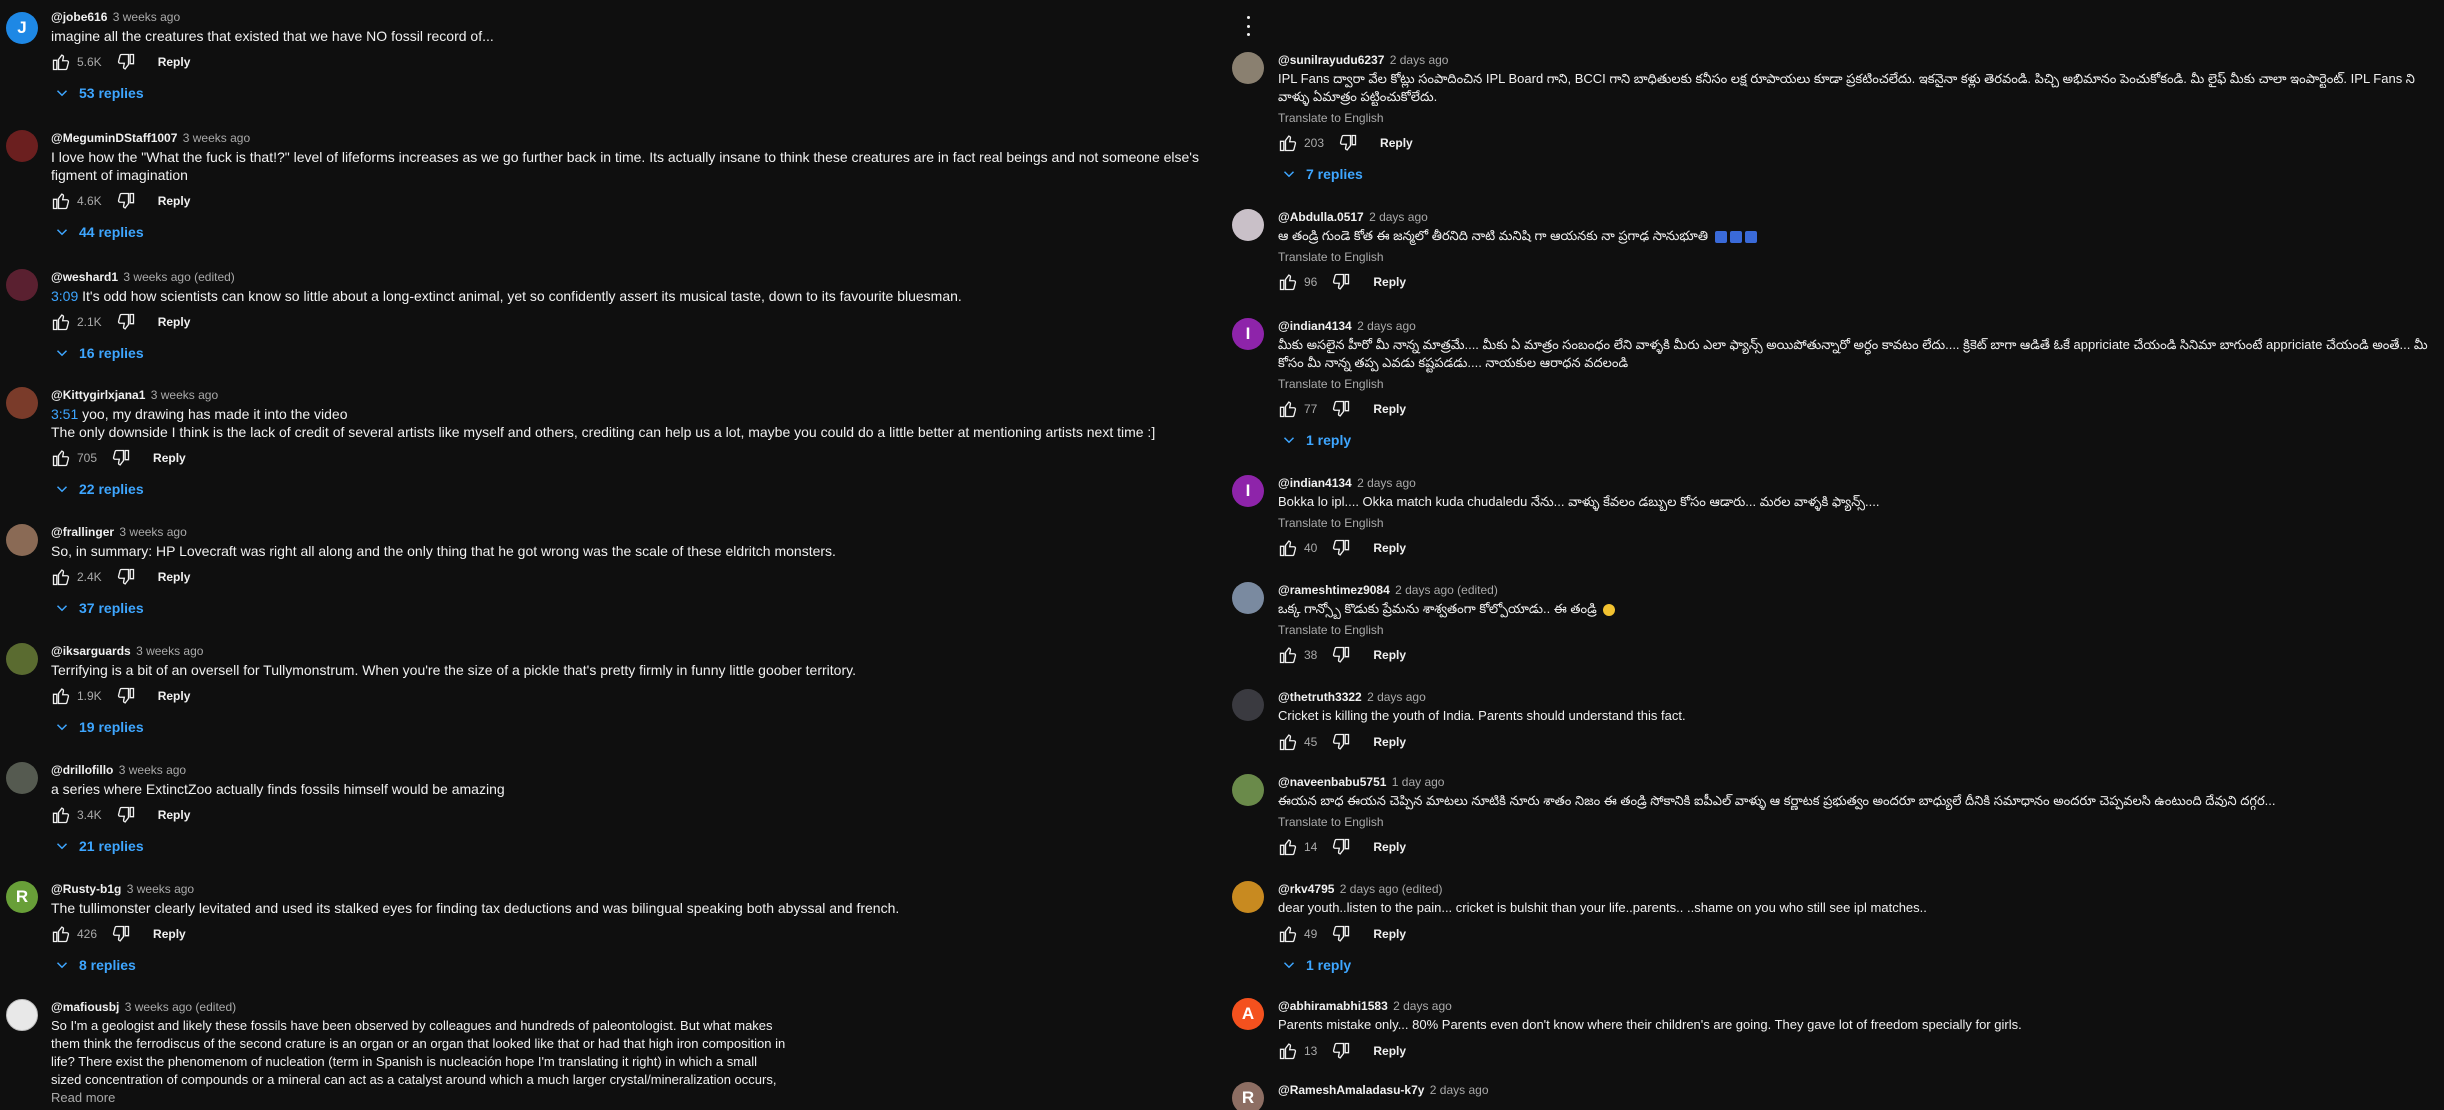  What do you see at coordinates (640, 489) in the screenshot?
I see `view-replies-button: 22 replies` at bounding box center [640, 489].